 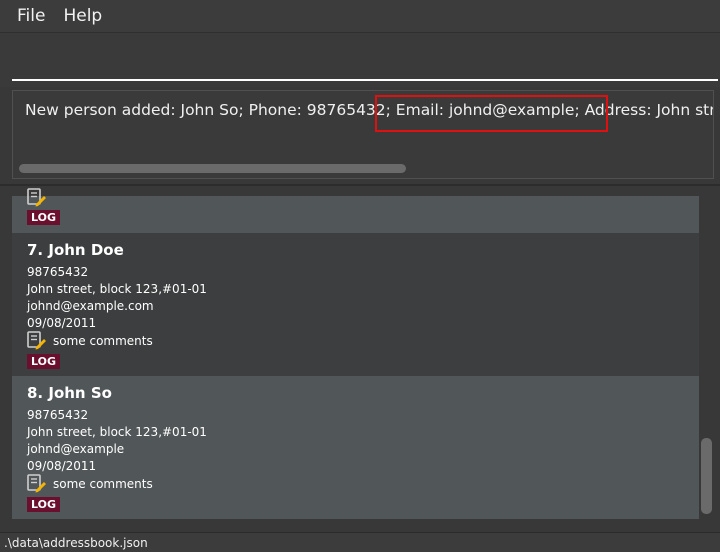 I want to click on result-horizontal-scrollbar, so click(x=212, y=168).